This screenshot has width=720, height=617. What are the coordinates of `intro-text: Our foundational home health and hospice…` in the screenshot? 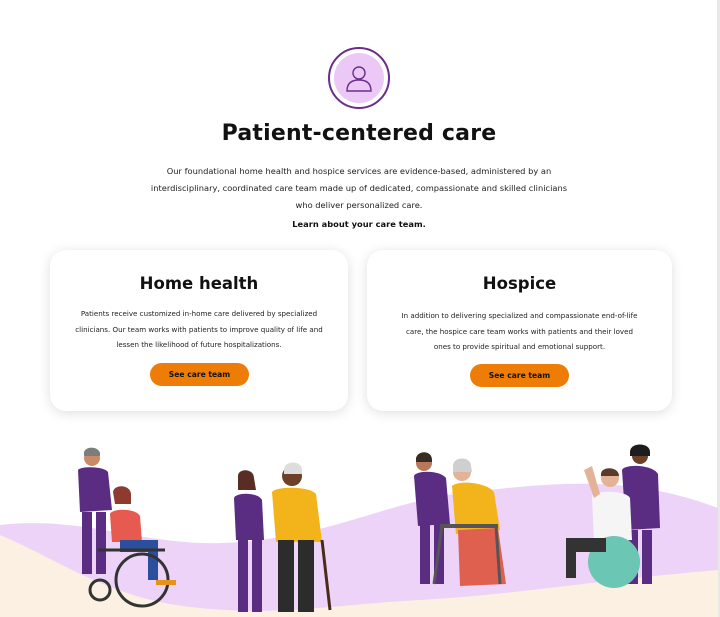 It's located at (359, 188).